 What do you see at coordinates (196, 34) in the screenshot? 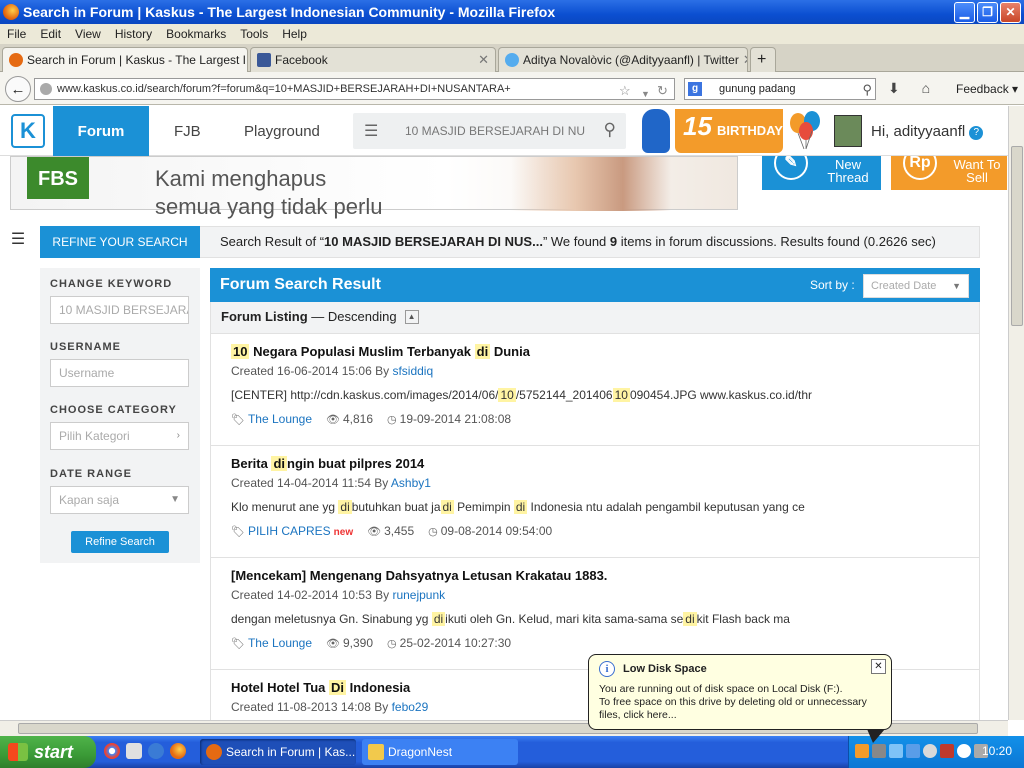
I see `menu-bookmarks: Bookmarks` at bounding box center [196, 34].